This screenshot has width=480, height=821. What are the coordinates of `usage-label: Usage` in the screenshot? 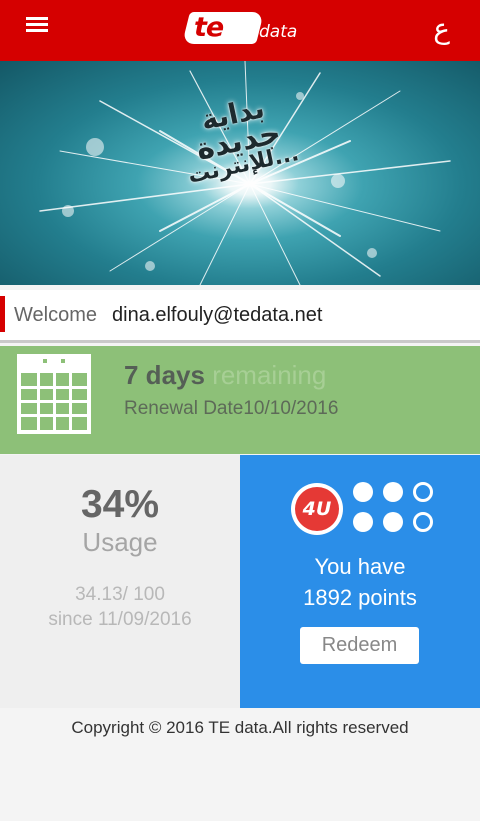 It's located at (120, 542).